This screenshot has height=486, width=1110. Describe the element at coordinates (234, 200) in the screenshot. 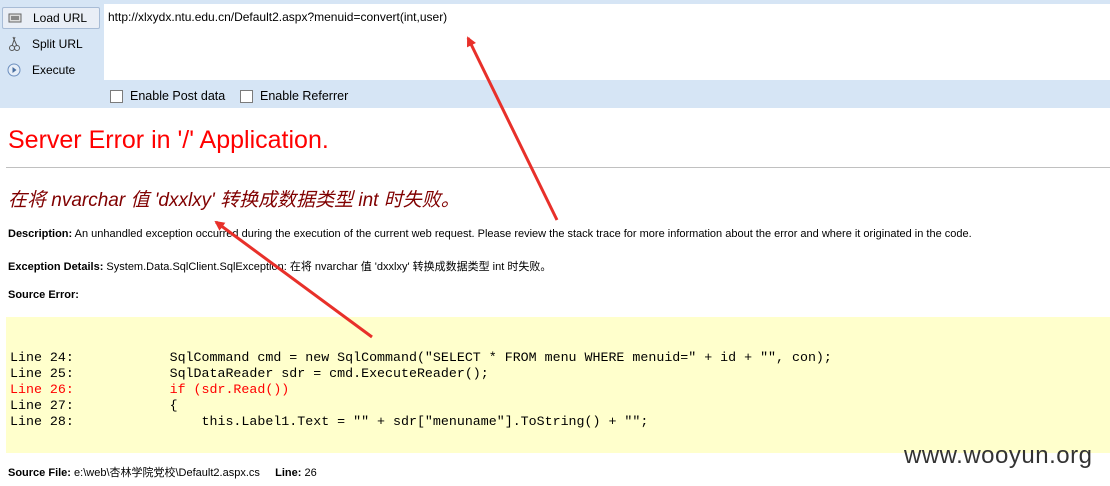

I see `error-message: 在将 nvarchar 值 'dxxlxy' 转换成数据类型 int 时失败。` at that location.